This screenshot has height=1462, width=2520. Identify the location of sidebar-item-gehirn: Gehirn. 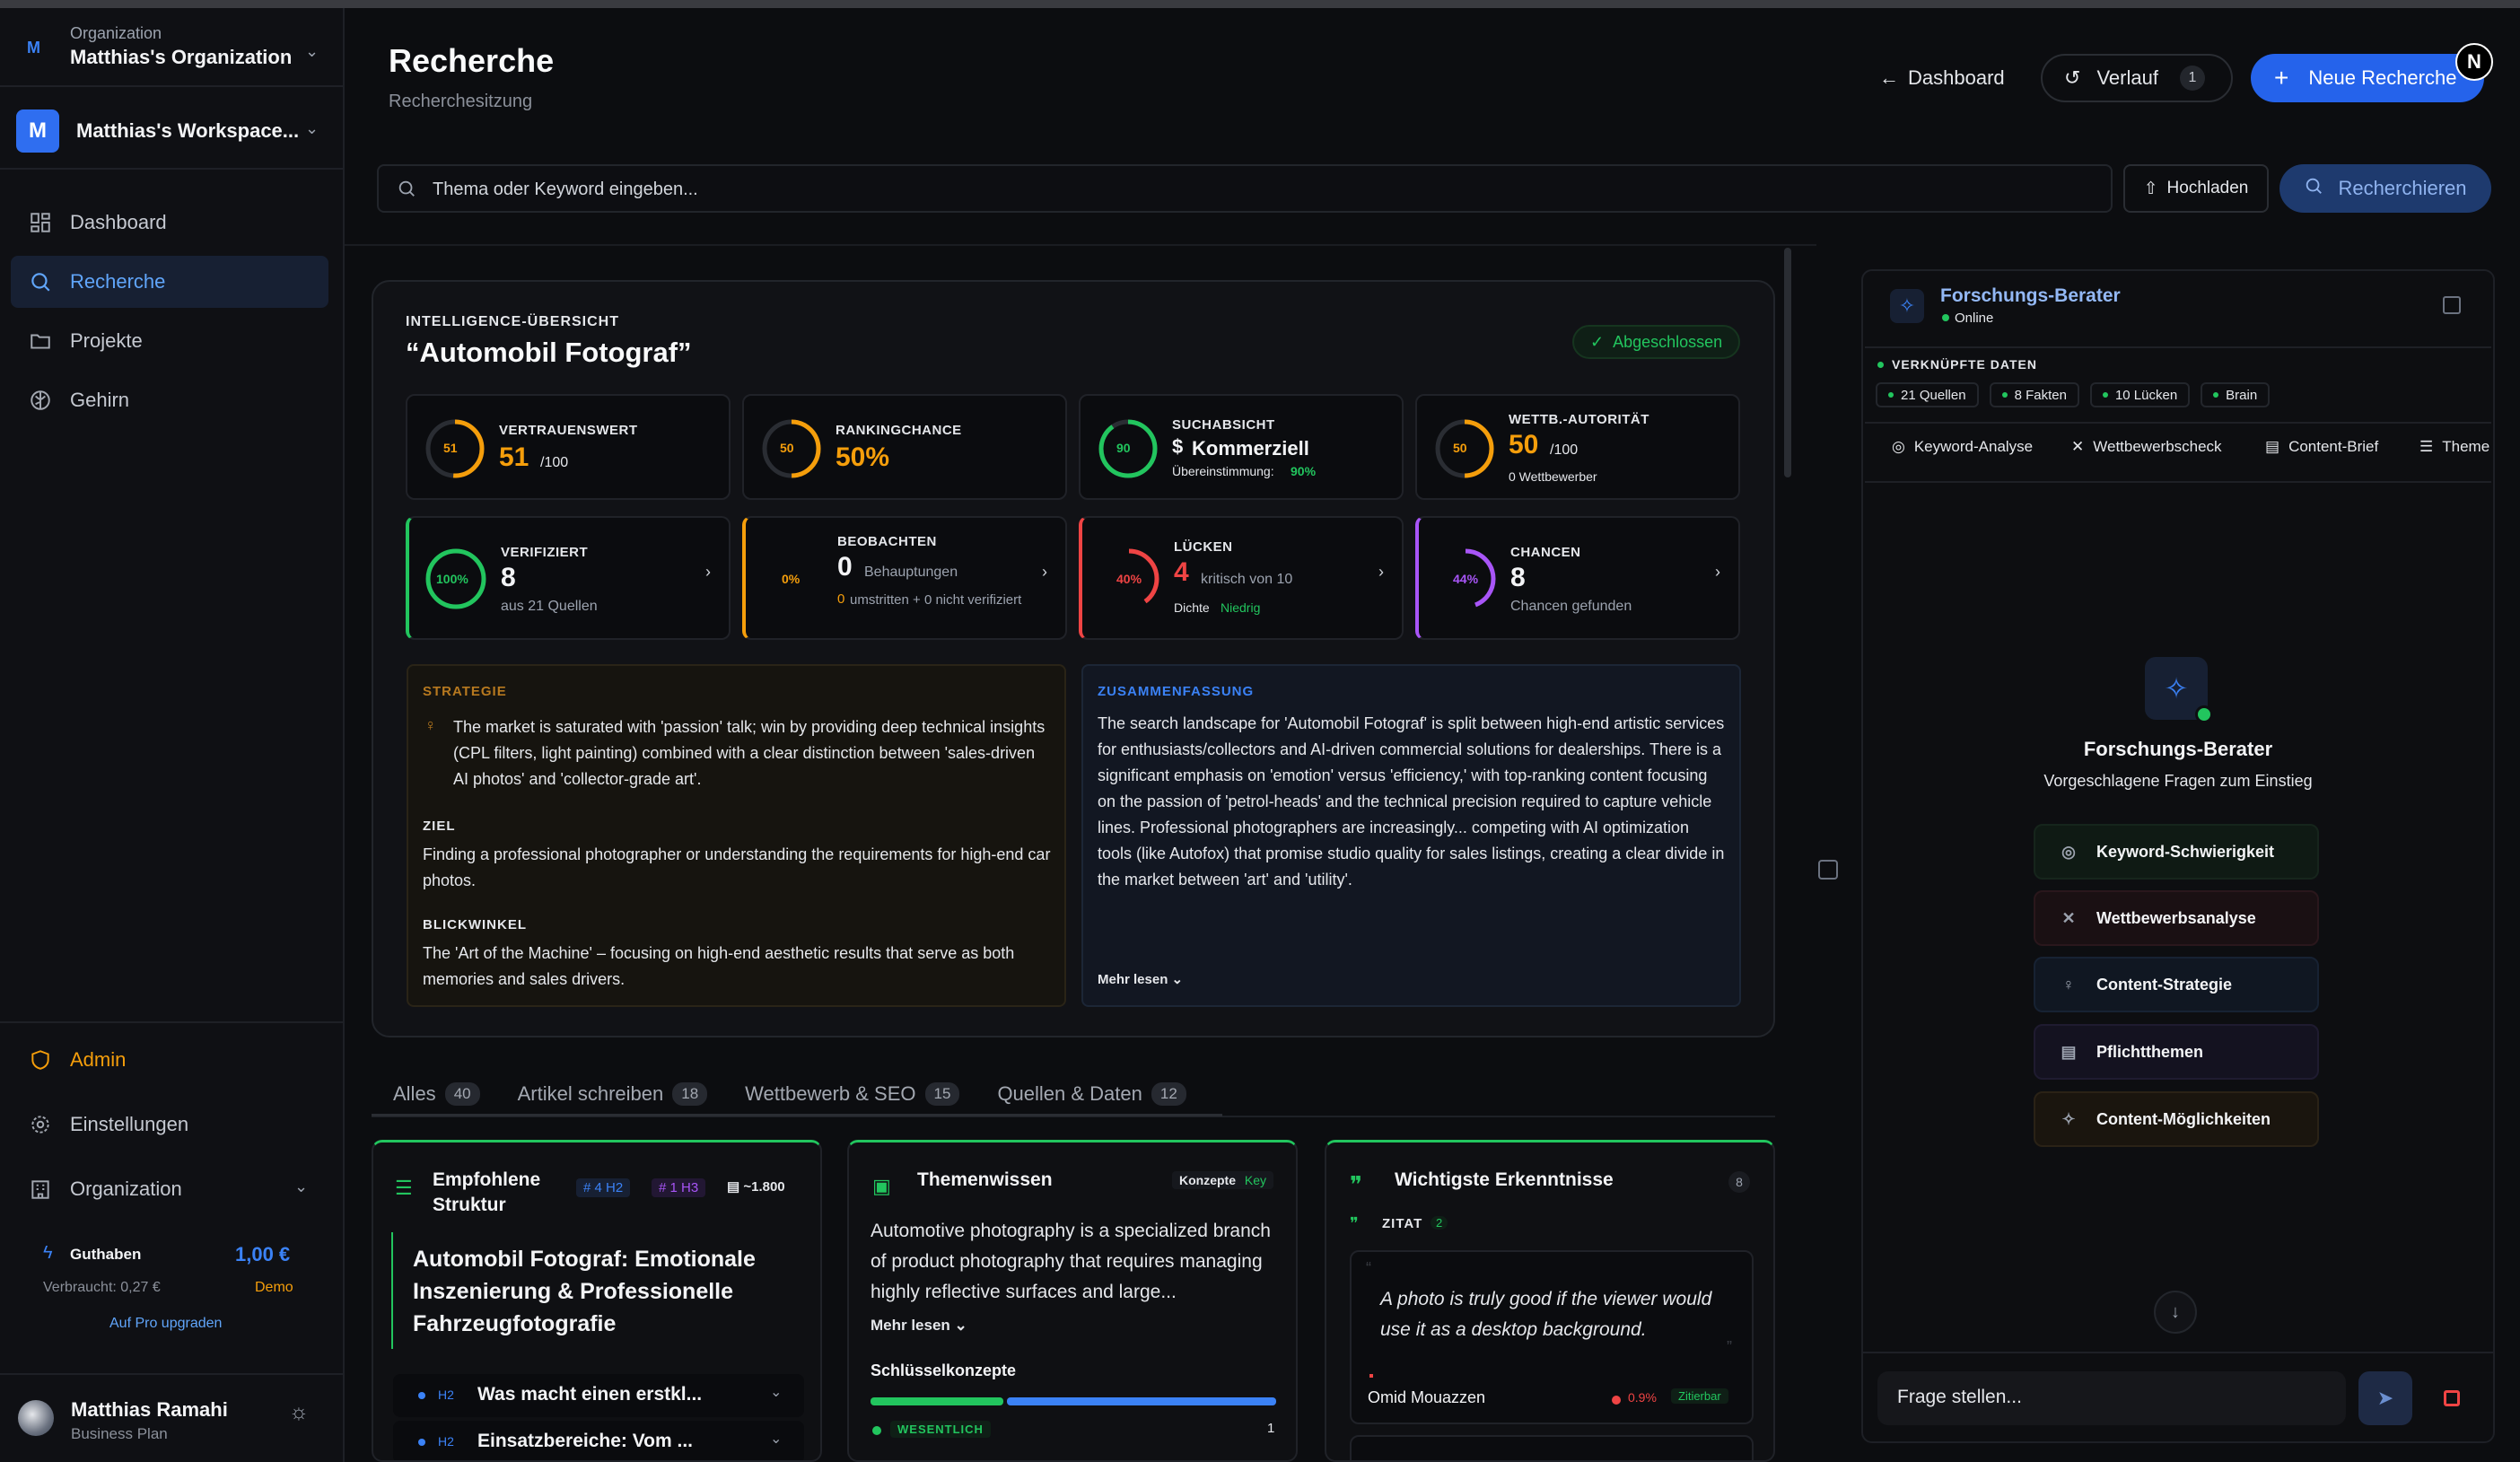
(169, 400).